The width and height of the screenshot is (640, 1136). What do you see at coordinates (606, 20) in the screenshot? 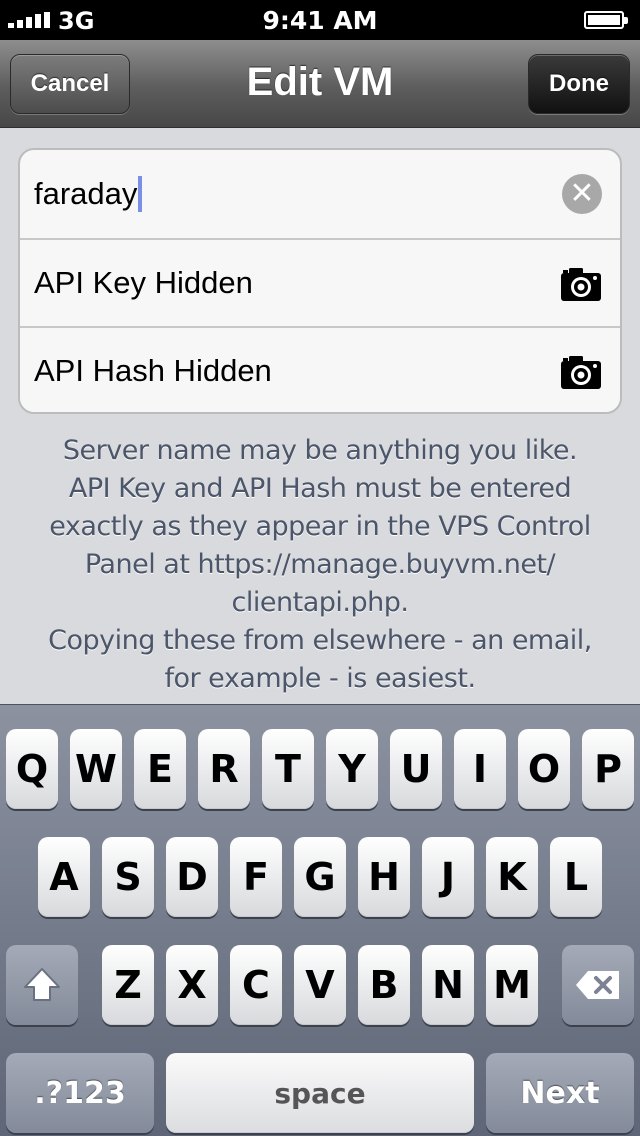
I see `battery-icon` at bounding box center [606, 20].